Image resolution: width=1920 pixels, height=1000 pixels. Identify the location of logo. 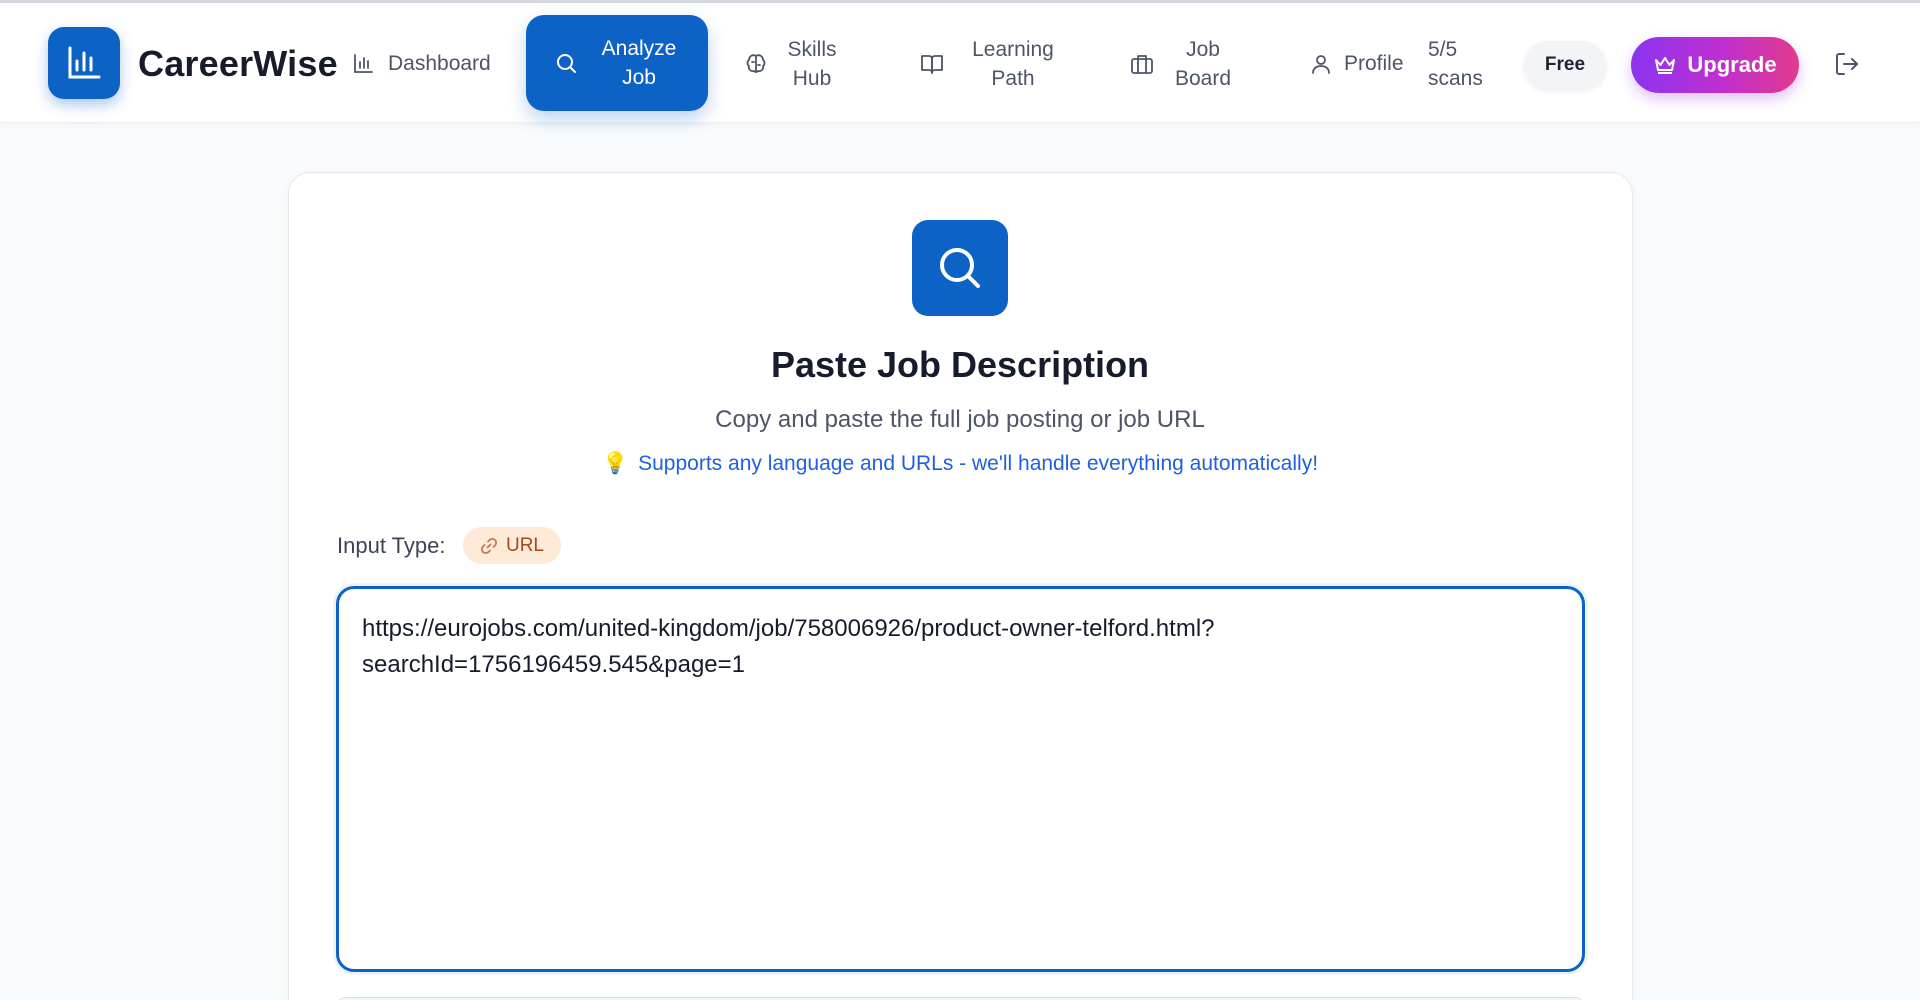
(84, 63).